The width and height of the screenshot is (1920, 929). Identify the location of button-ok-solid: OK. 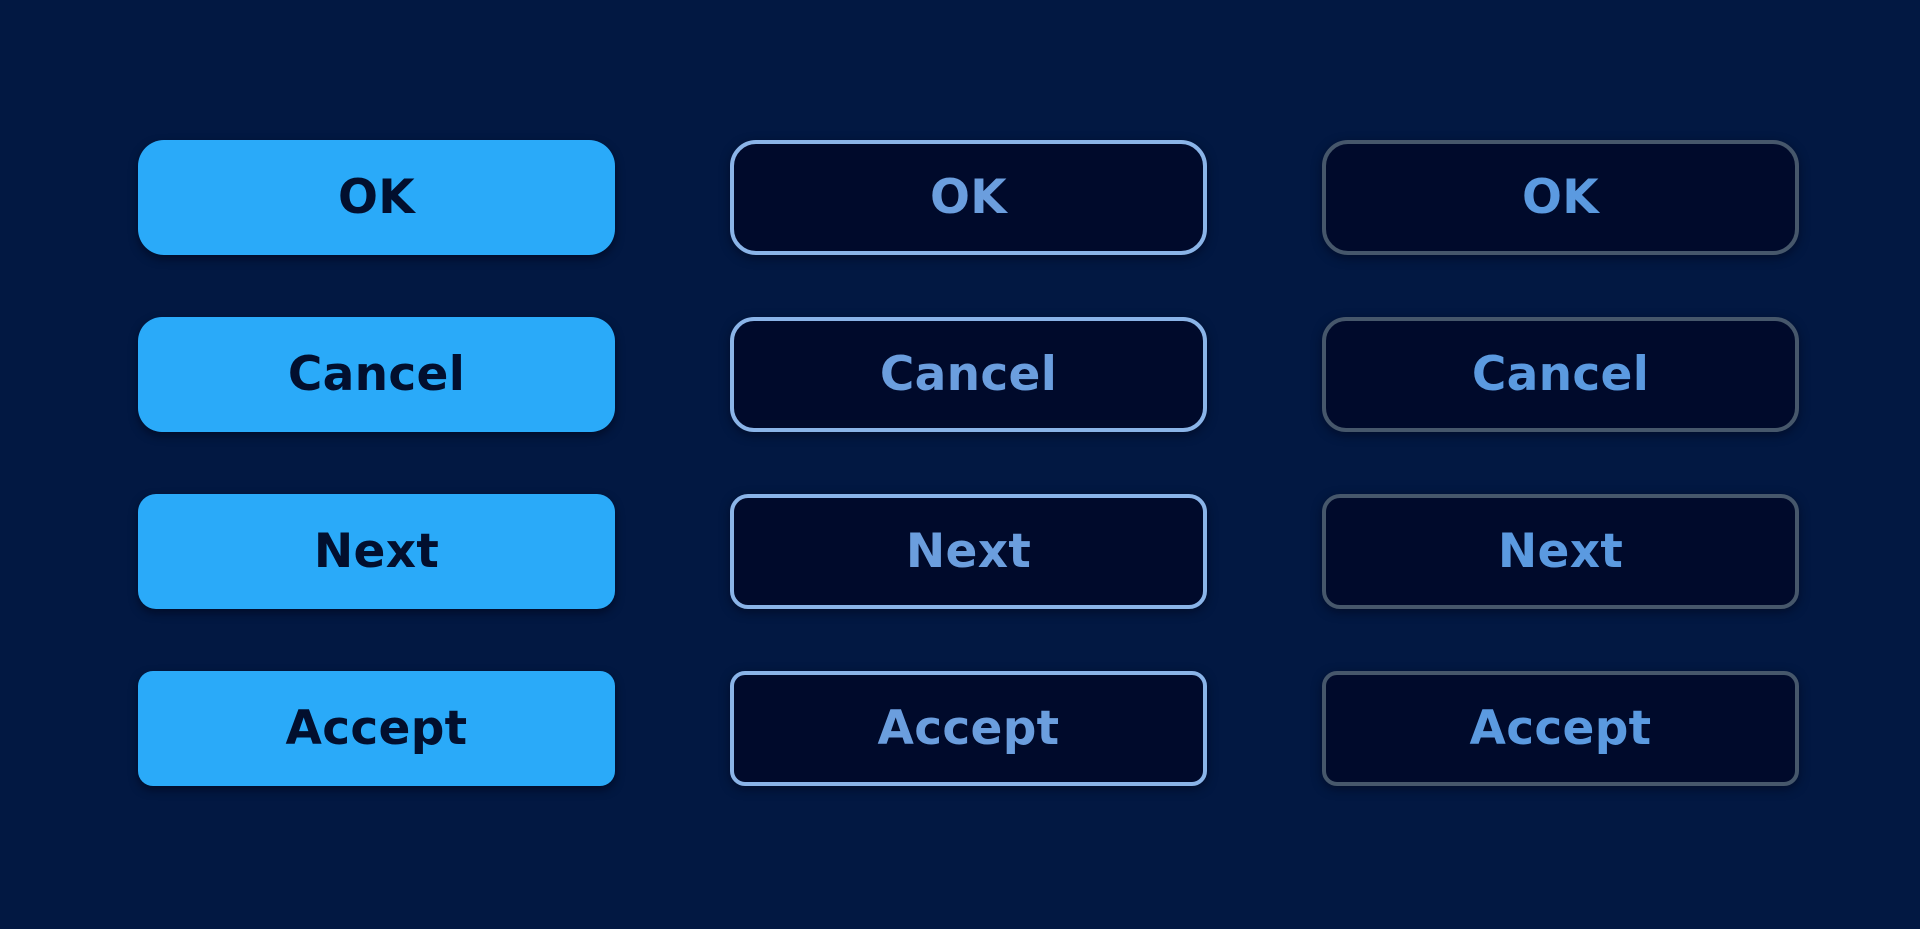
(376, 197).